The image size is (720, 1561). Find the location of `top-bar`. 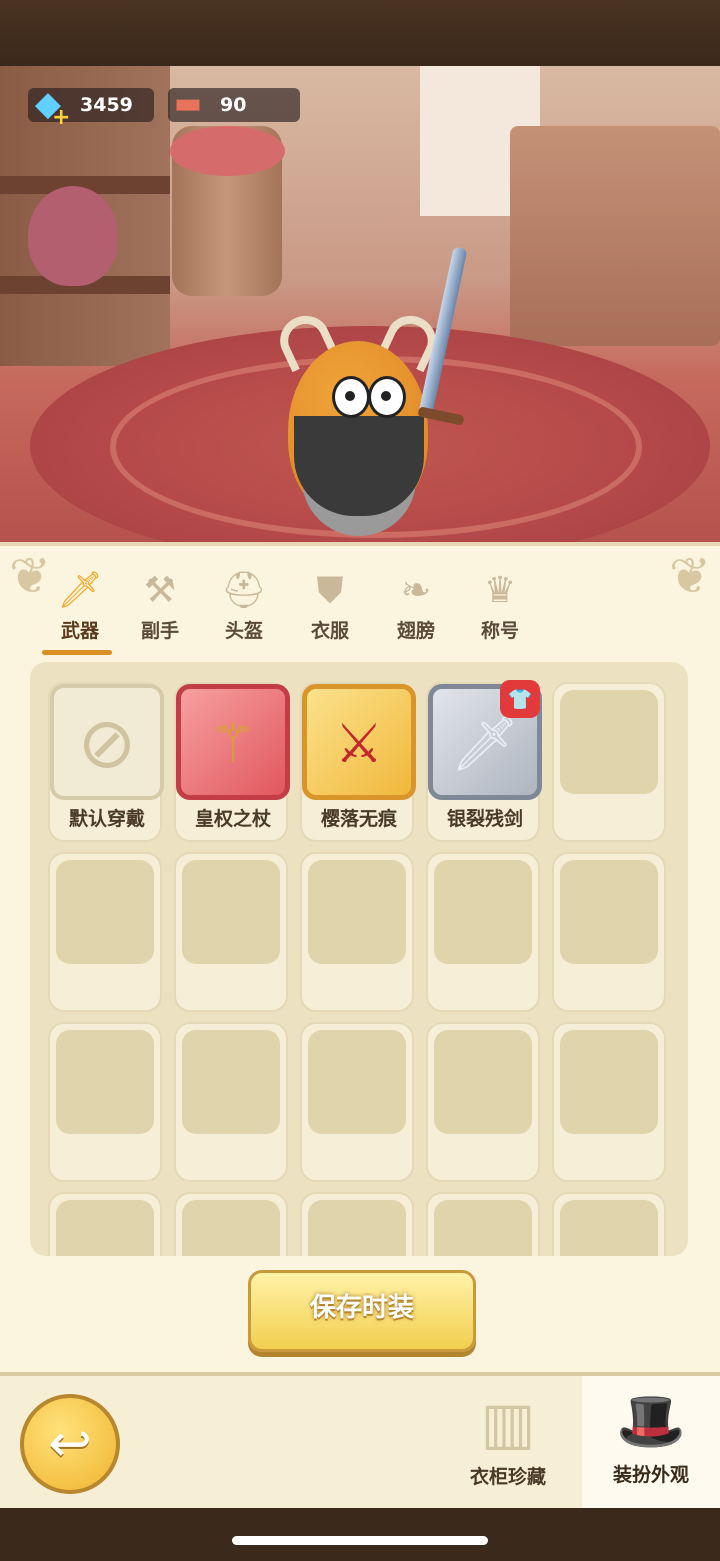

top-bar is located at coordinates (360, 33).